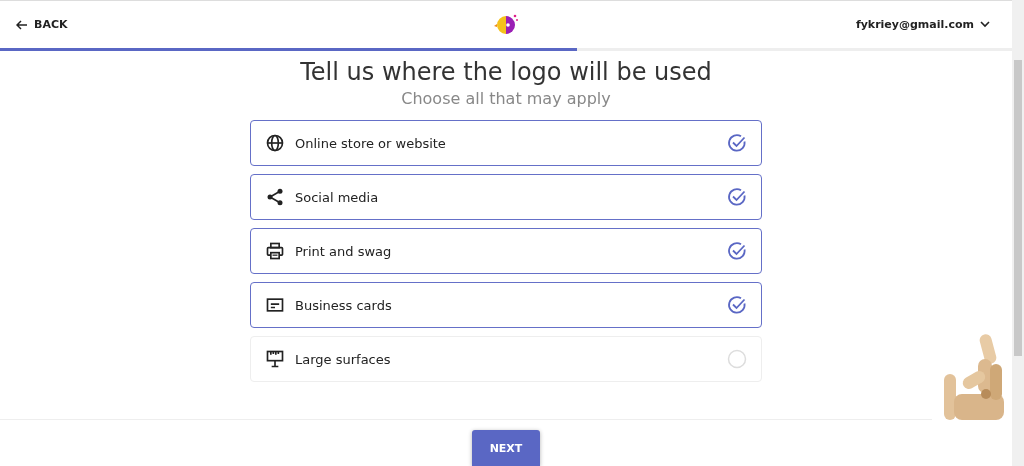 The width and height of the screenshot is (1024, 466). I want to click on option-card: Online store or website, so click(506, 143).